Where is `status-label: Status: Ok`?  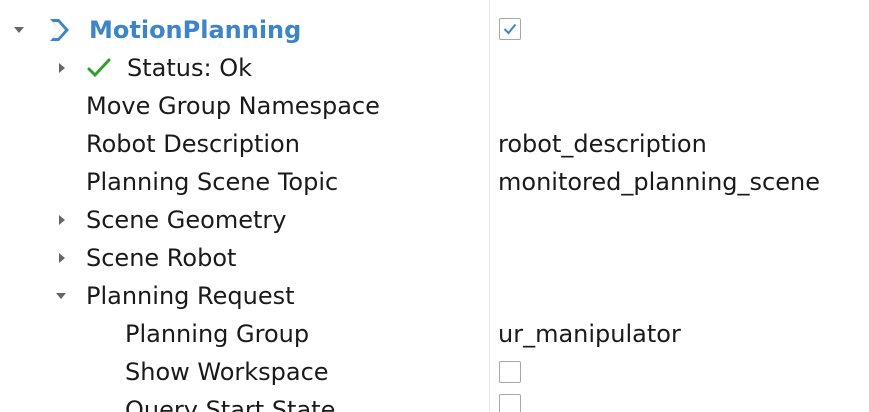 status-label: Status: Ok is located at coordinates (189, 68).